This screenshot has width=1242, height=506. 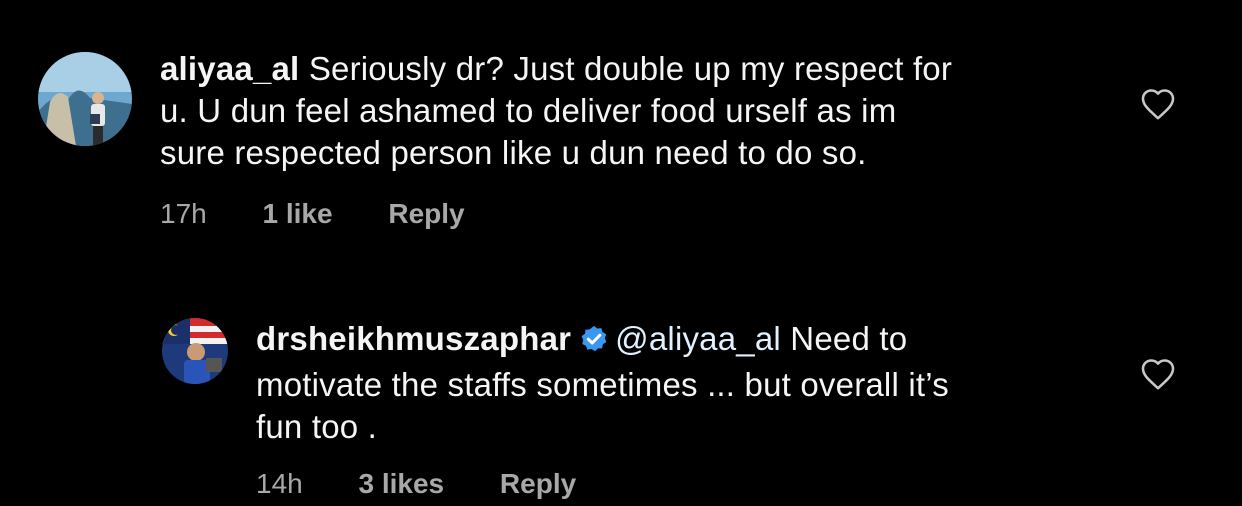 I want to click on verified-badge-icon, so click(x=594, y=343).